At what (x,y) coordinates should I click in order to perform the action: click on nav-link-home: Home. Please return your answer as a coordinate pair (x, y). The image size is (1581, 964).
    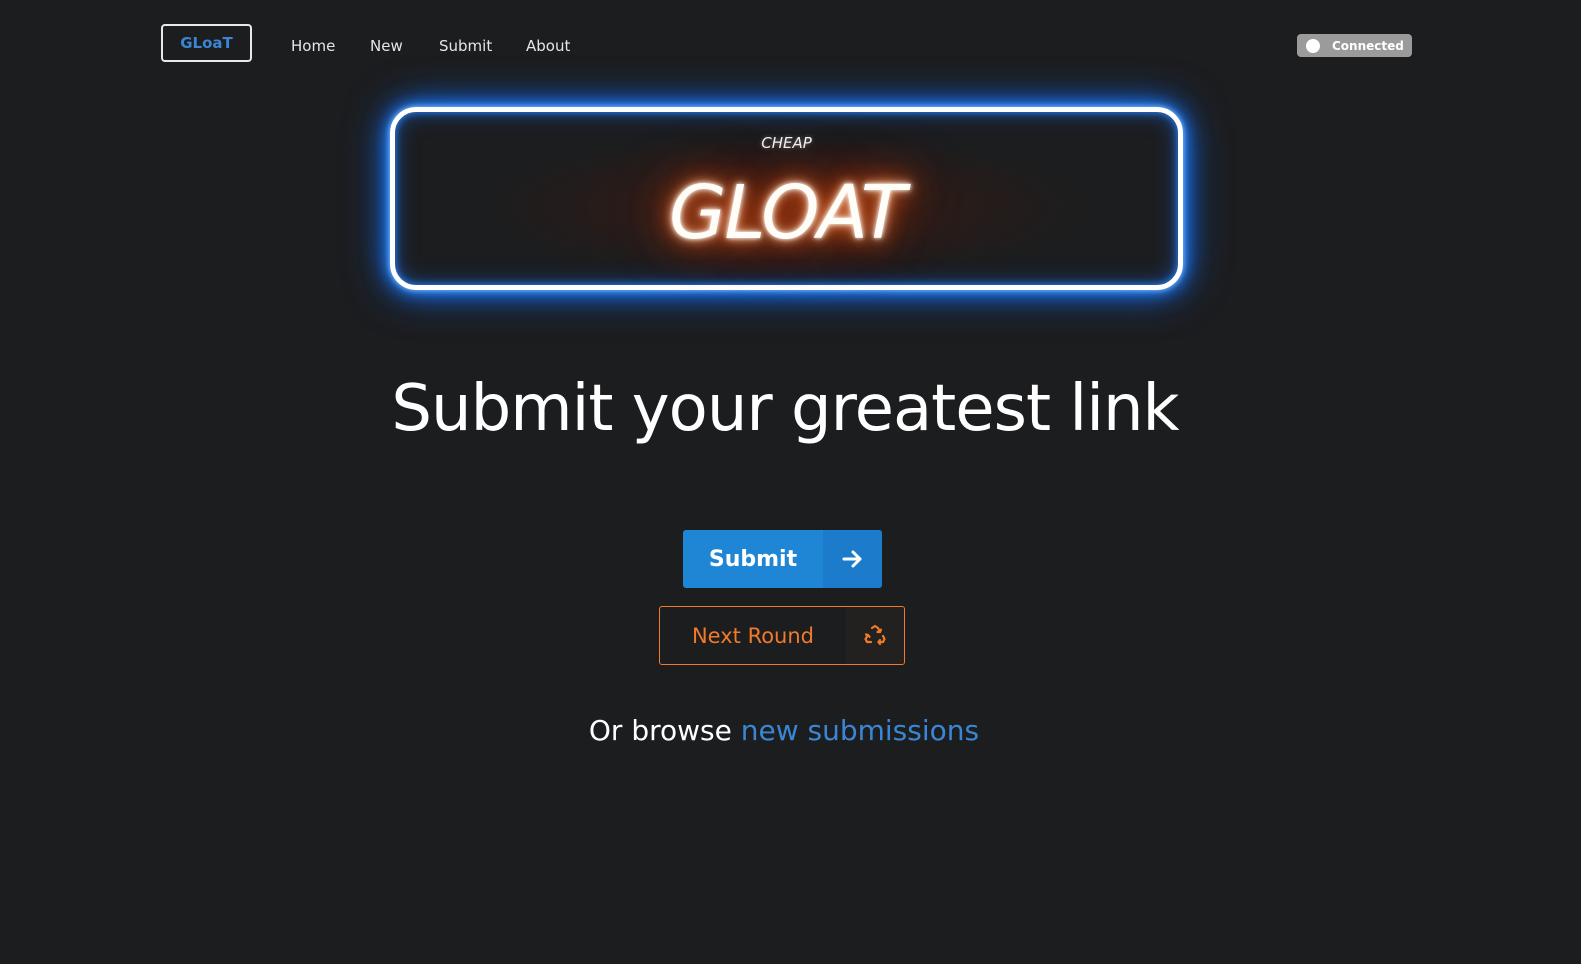
    Looking at the image, I should click on (313, 46).